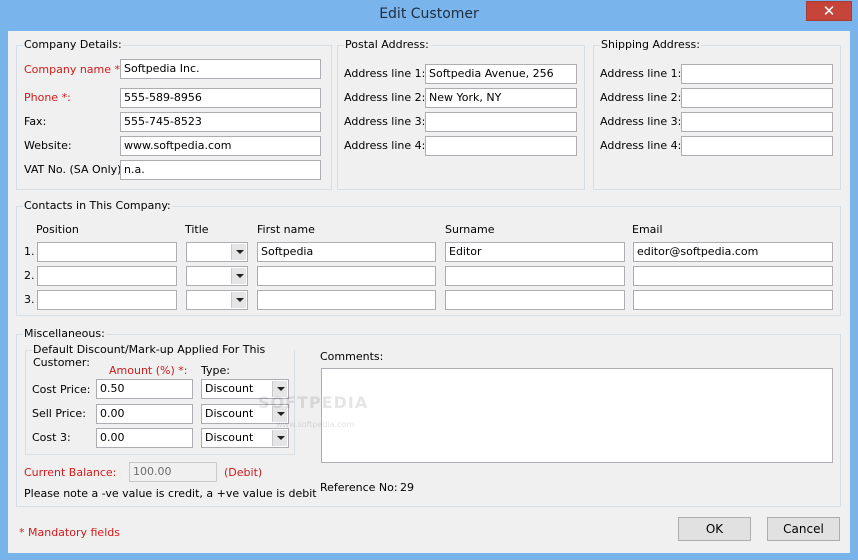 Image resolution: width=858 pixels, height=560 pixels. What do you see at coordinates (35, 121) in the screenshot?
I see `fax-label: Fax:` at bounding box center [35, 121].